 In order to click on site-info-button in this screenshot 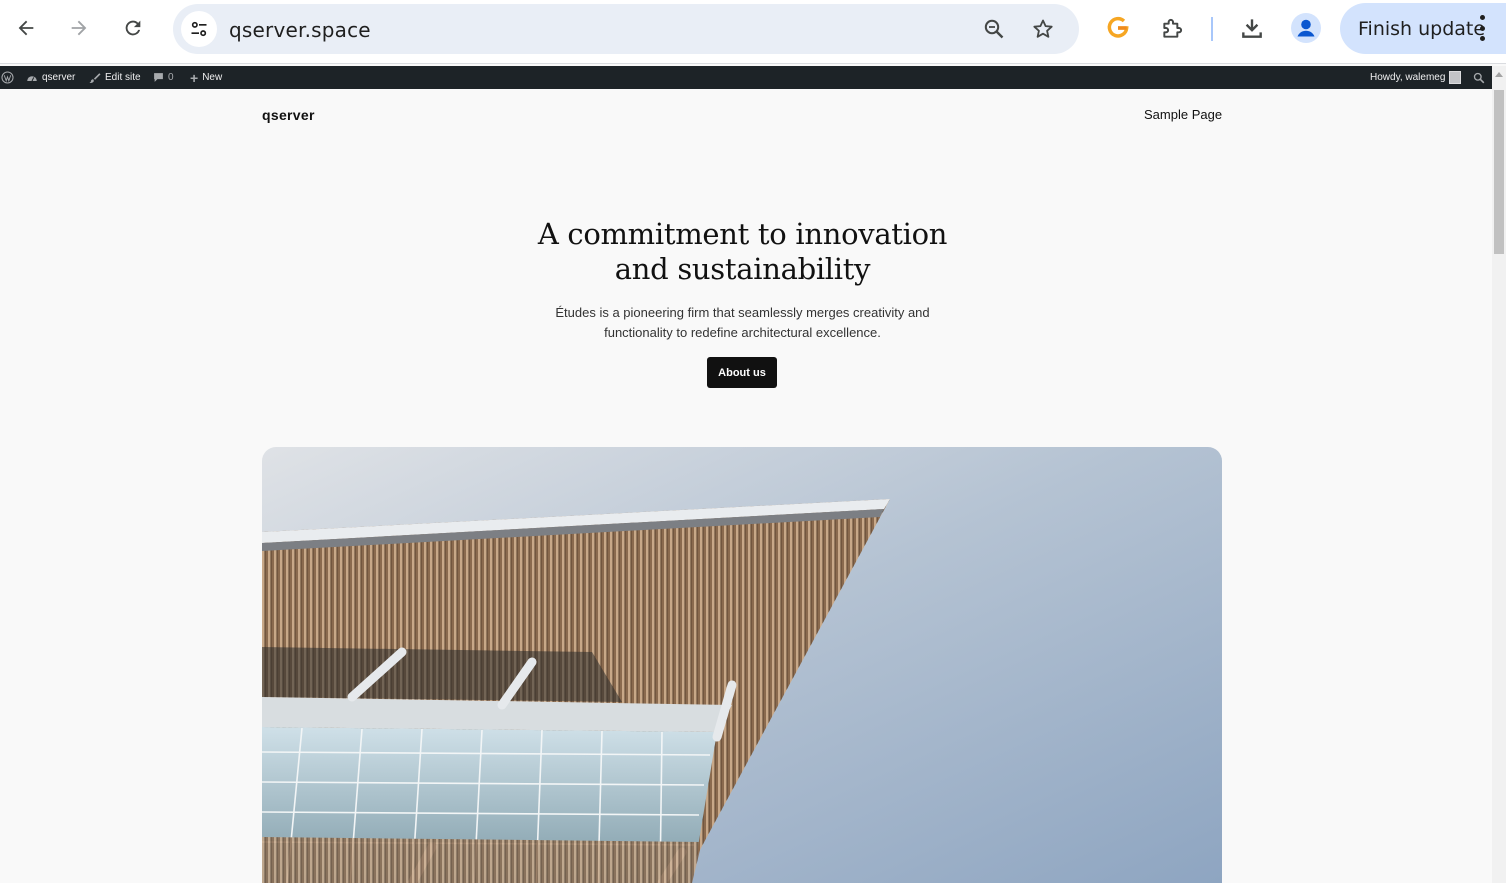, I will do `click(199, 29)`.